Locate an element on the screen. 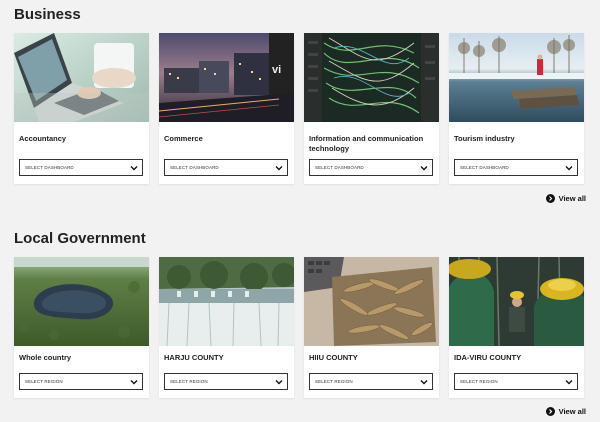 Image resolution: width=600 pixels, height=422 pixels. server-cables-photo is located at coordinates (371, 77).